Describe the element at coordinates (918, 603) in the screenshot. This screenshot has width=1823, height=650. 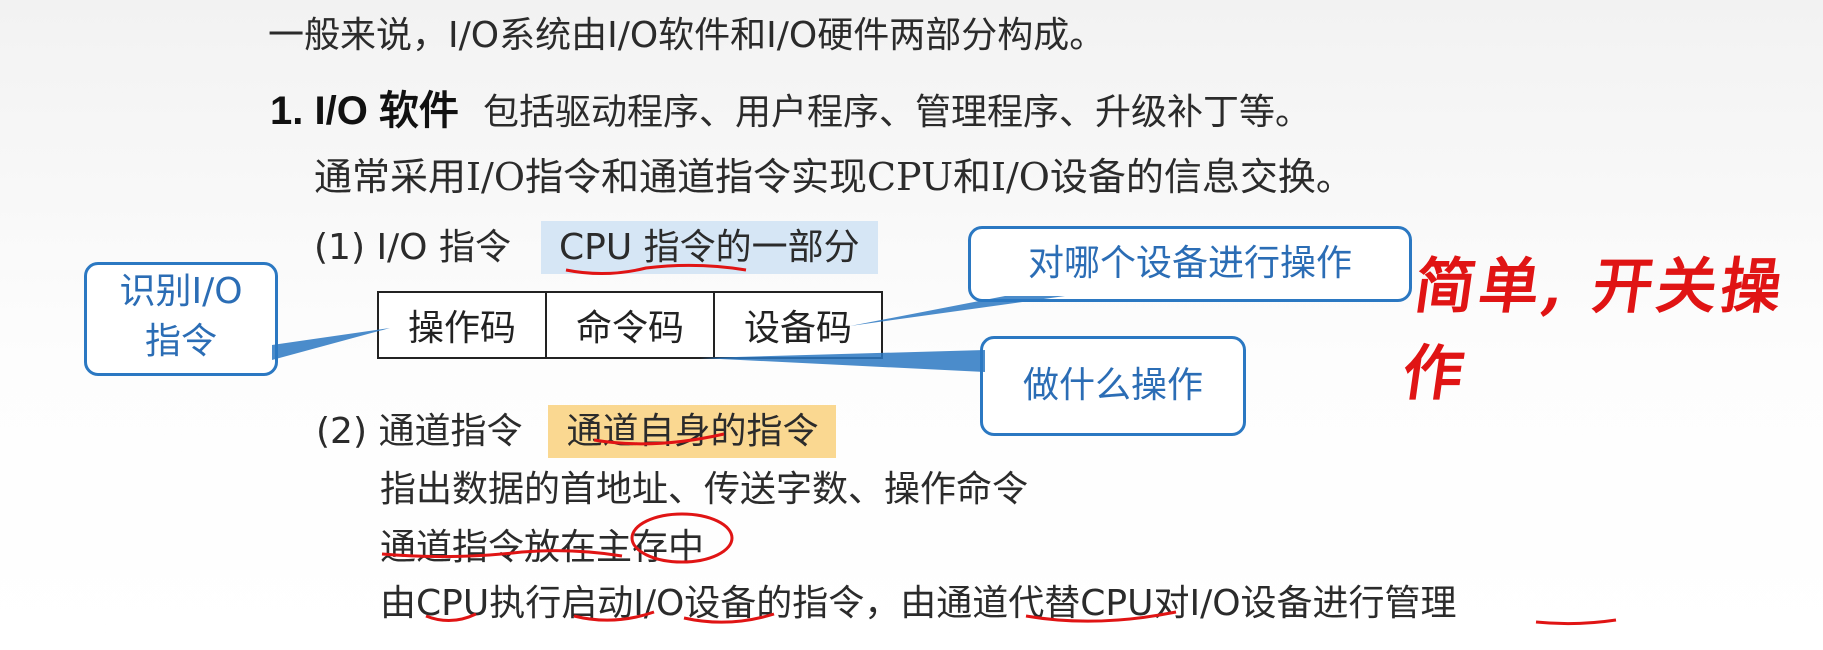
I see `channel-detail-3: 由CPU执行启动I/O设备的指令，由通道代替CPU对I/O设备进行管理` at that location.